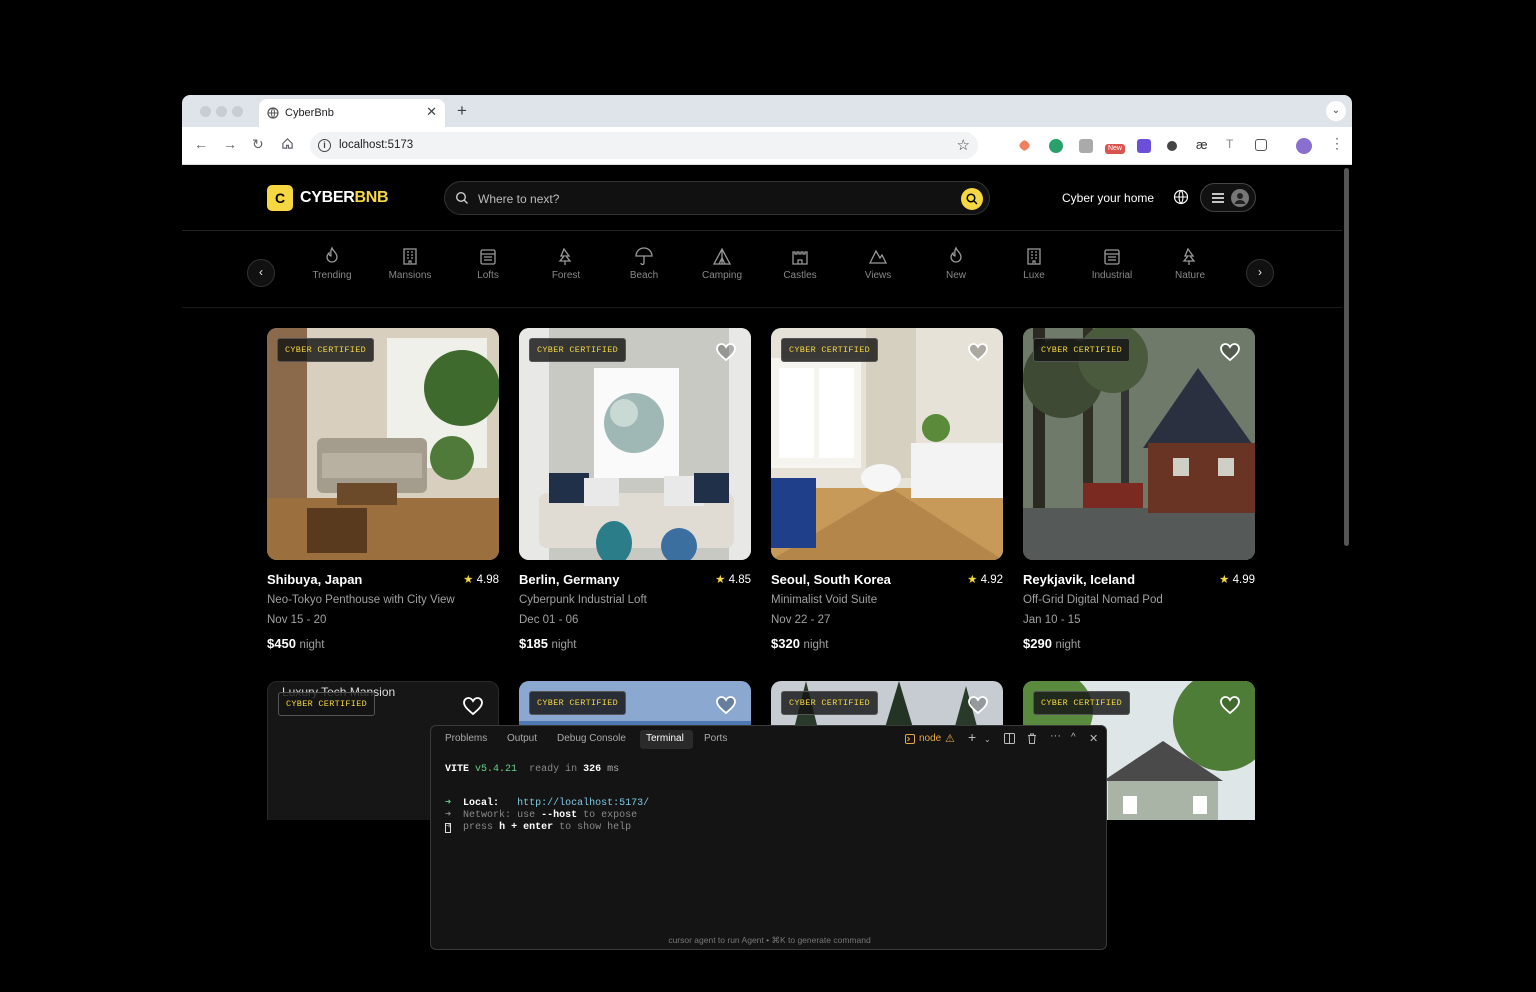 The image size is (1536, 992). Describe the element at coordinates (722, 256) in the screenshot. I see `tent-icon` at that location.